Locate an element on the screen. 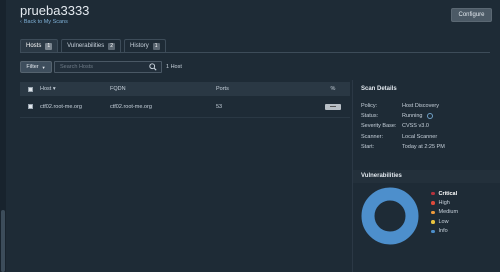 The image size is (500, 272). detail-value: CVSS v3.0 is located at coordinates (415, 126).